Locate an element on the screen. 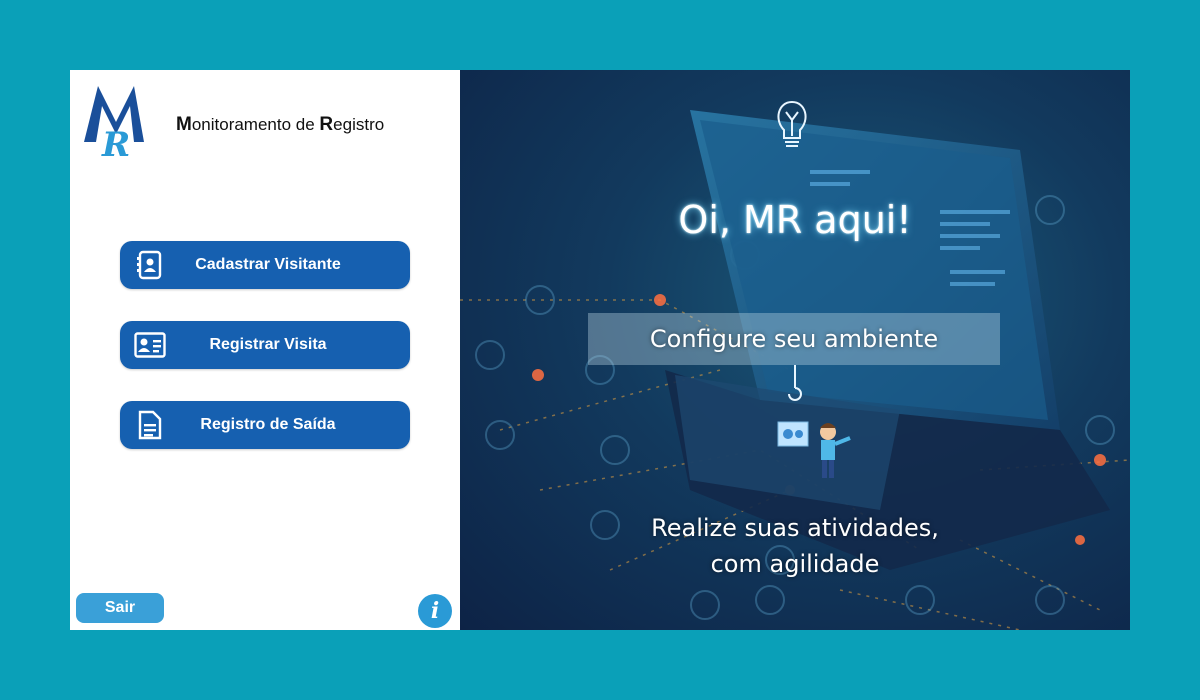 The width and height of the screenshot is (1200, 700). register-visit-button: Registrar Visita is located at coordinates (265, 345).